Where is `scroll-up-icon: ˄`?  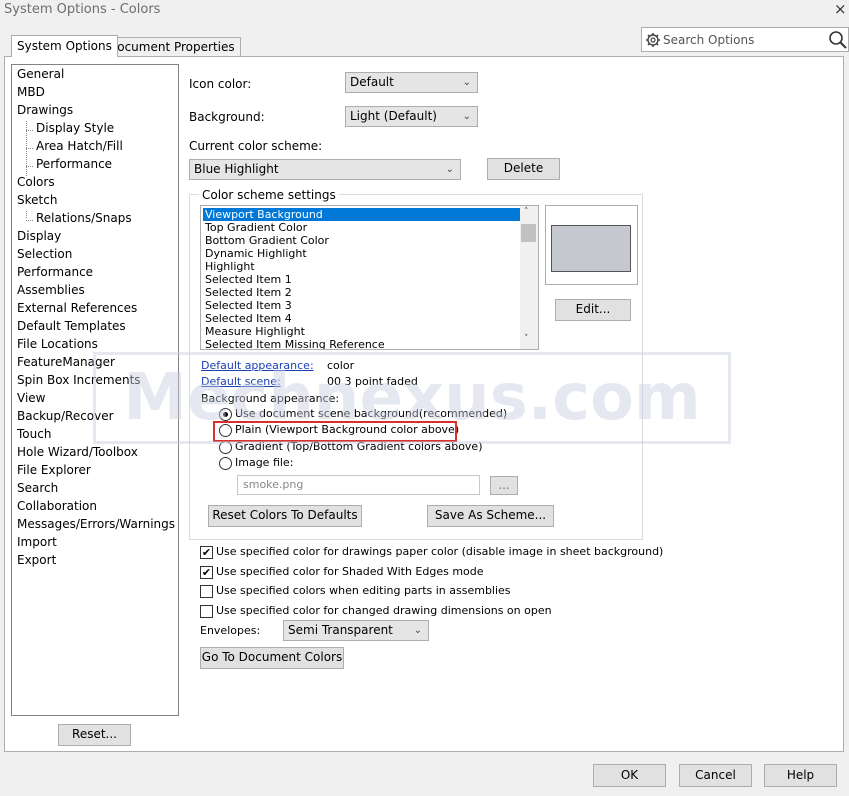 scroll-up-icon: ˄ is located at coordinates (526, 212).